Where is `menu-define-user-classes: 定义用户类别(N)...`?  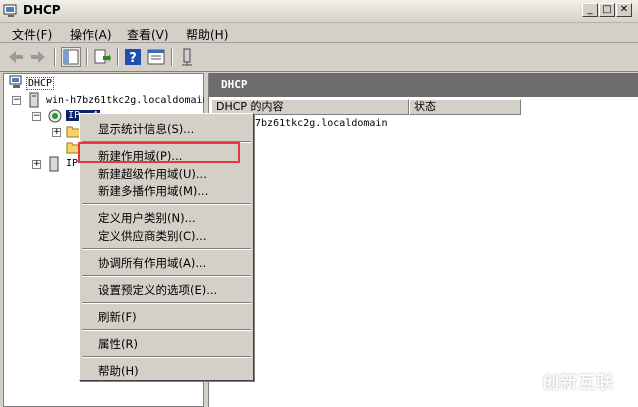
menu-define-user-classes: 定义用户类别(N)... is located at coordinates (147, 218).